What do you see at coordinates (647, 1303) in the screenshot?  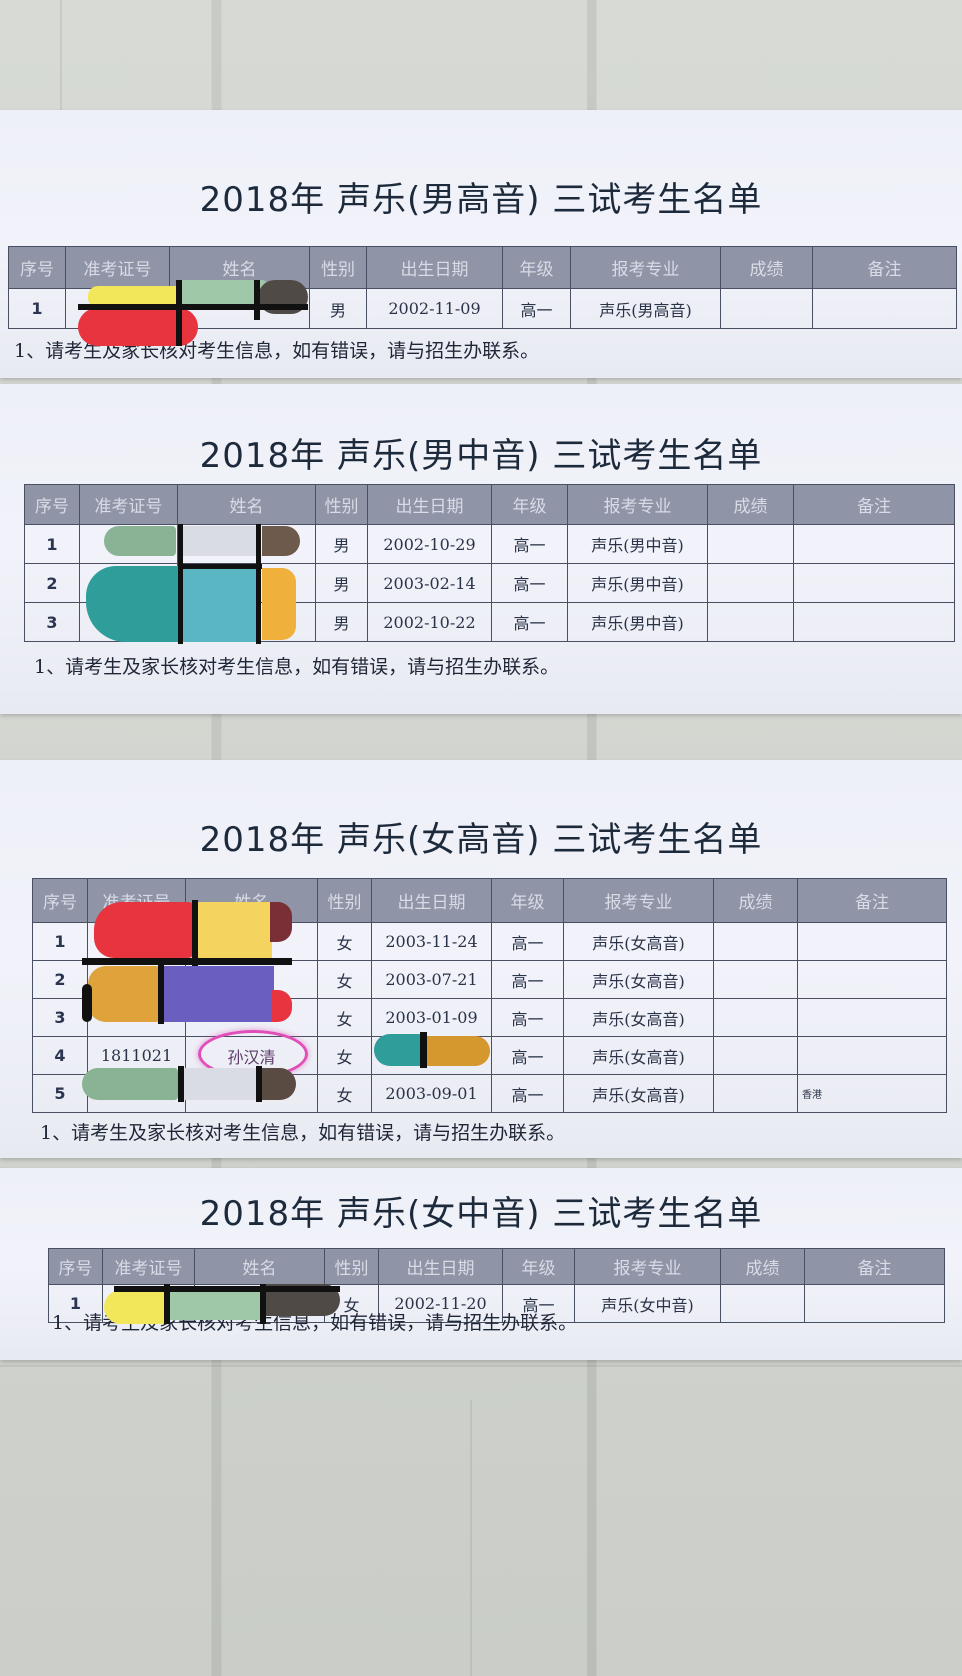 I see `cell-major: 声乐(女中音)` at bounding box center [647, 1303].